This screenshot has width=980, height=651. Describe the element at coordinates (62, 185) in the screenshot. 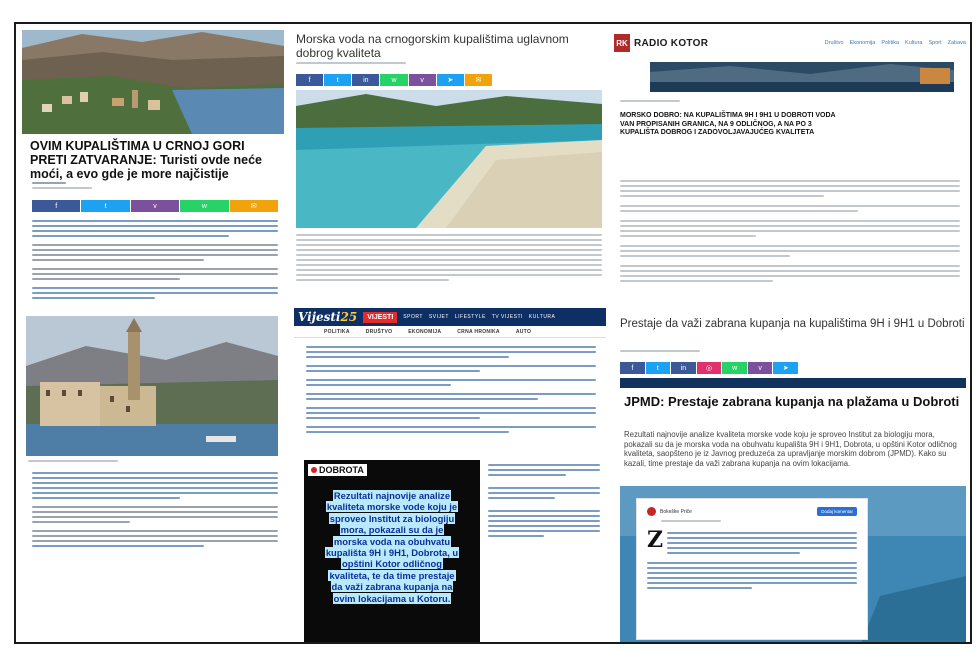

I see `author-meta` at that location.